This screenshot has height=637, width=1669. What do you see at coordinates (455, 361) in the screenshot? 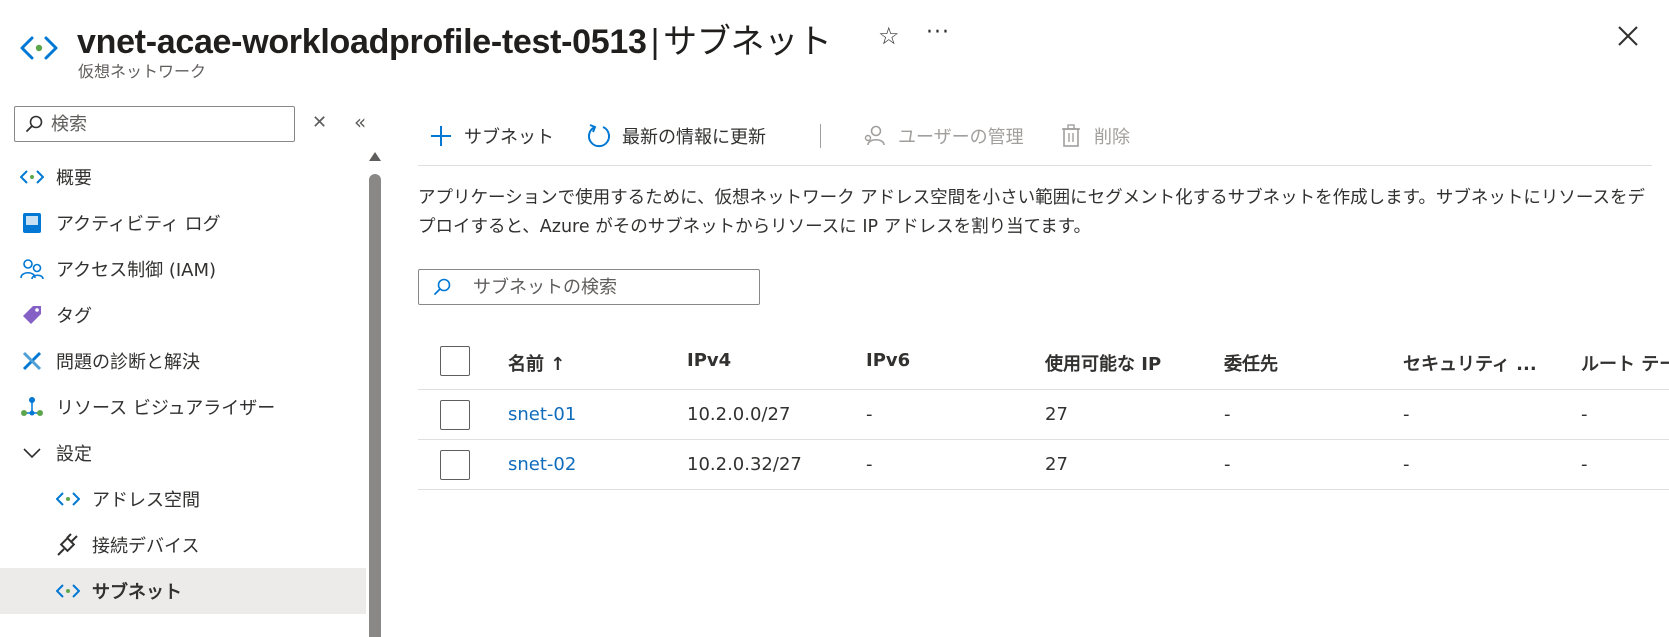
I see `select-all-checkbox` at bounding box center [455, 361].